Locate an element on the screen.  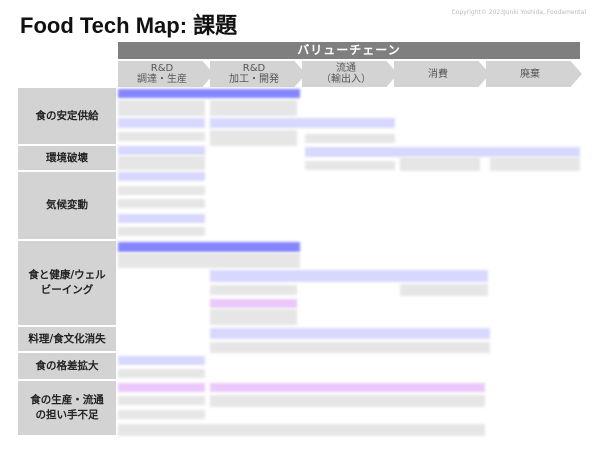
issue-food-culture: 料理/食文化消失 is located at coordinates (67, 340).